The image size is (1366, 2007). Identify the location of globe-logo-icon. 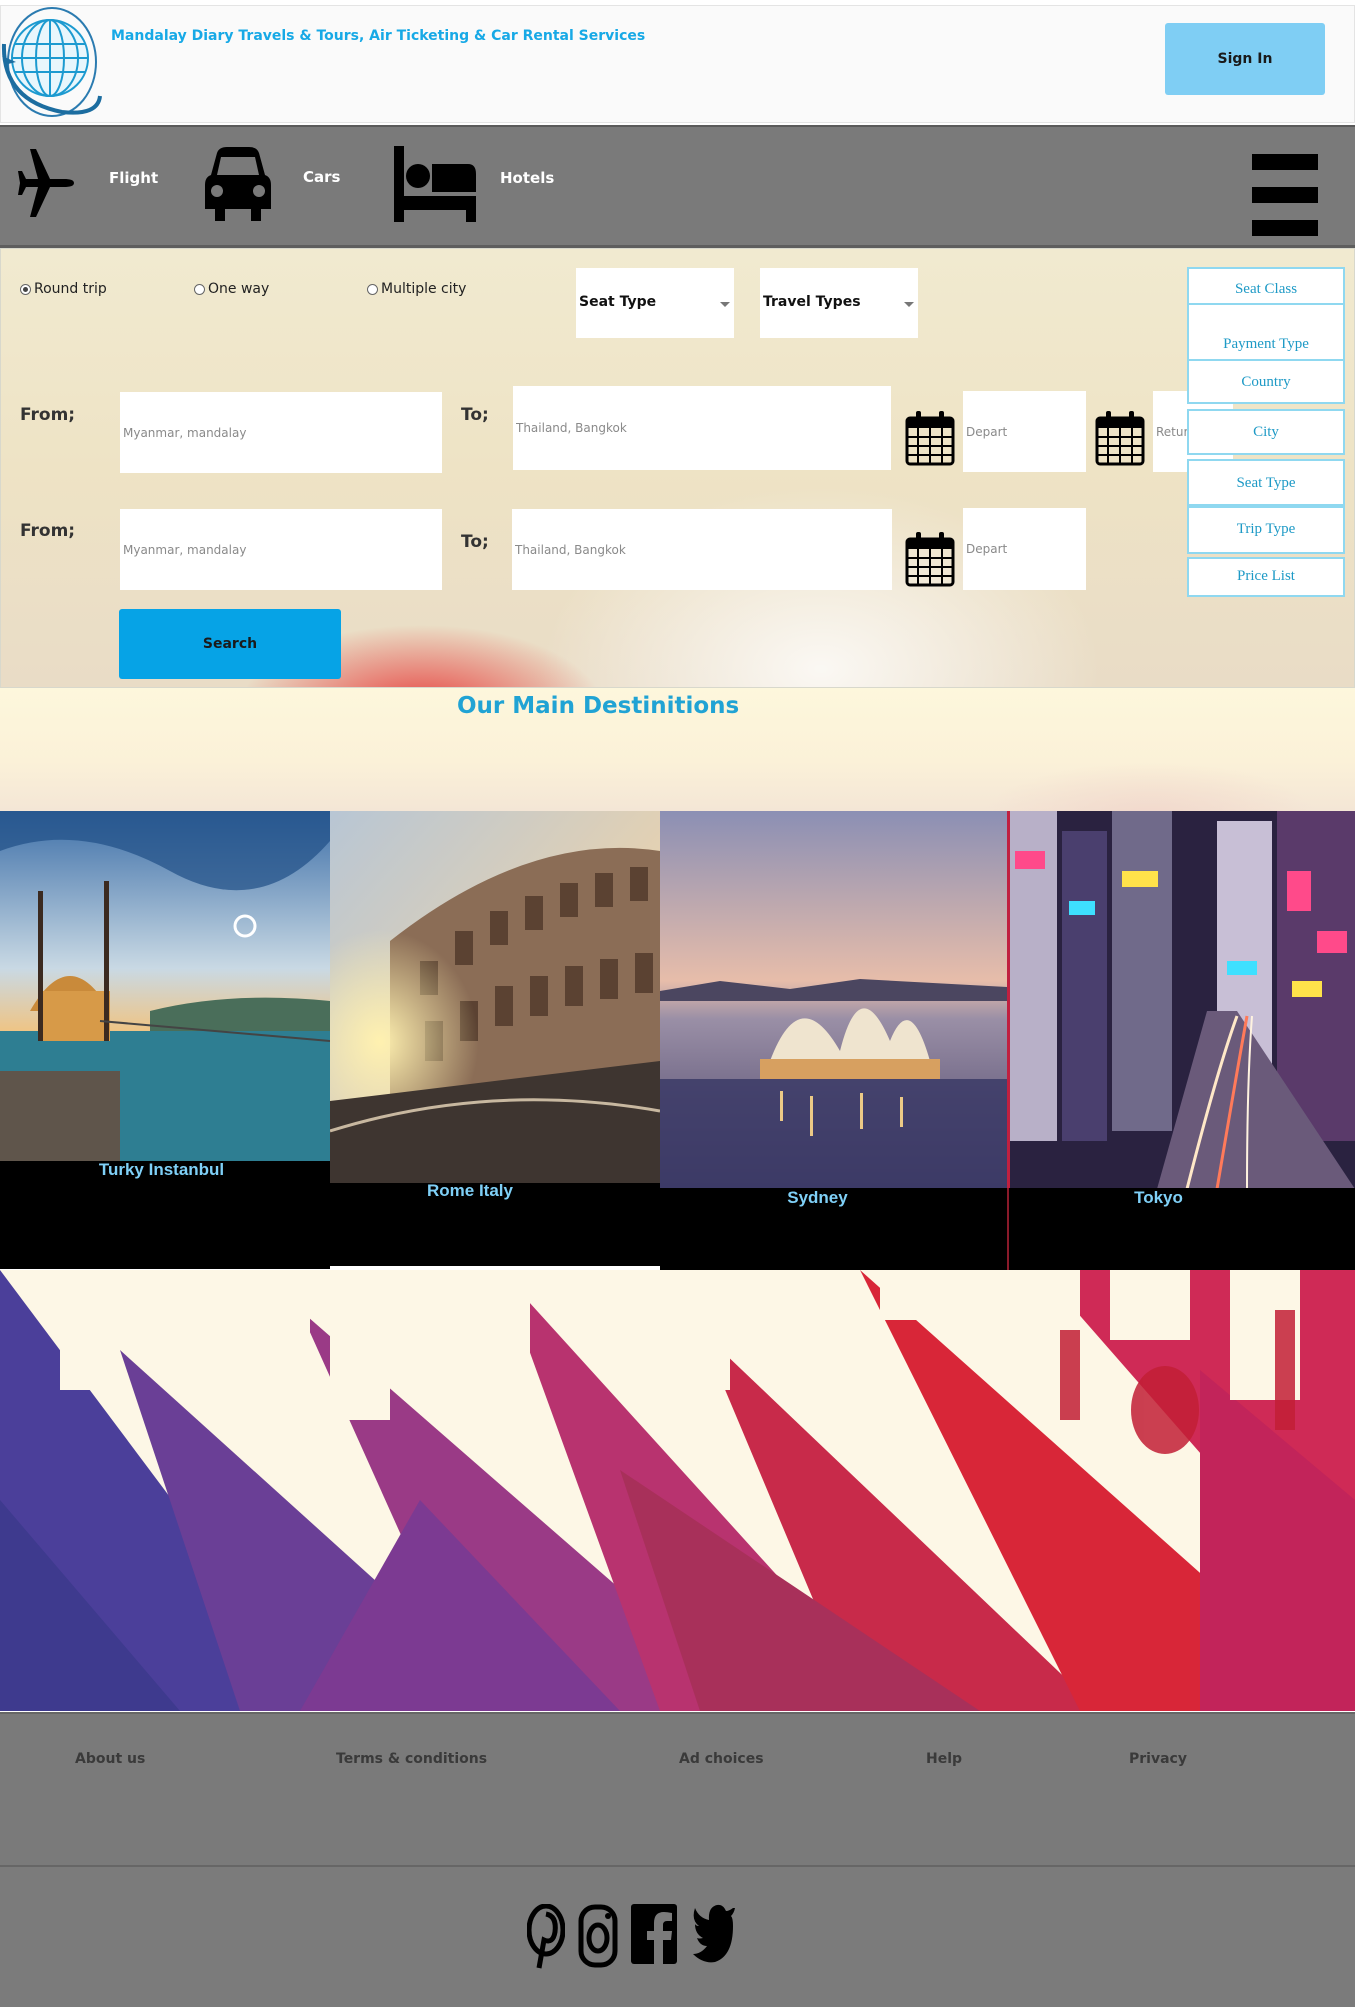
(51, 60).